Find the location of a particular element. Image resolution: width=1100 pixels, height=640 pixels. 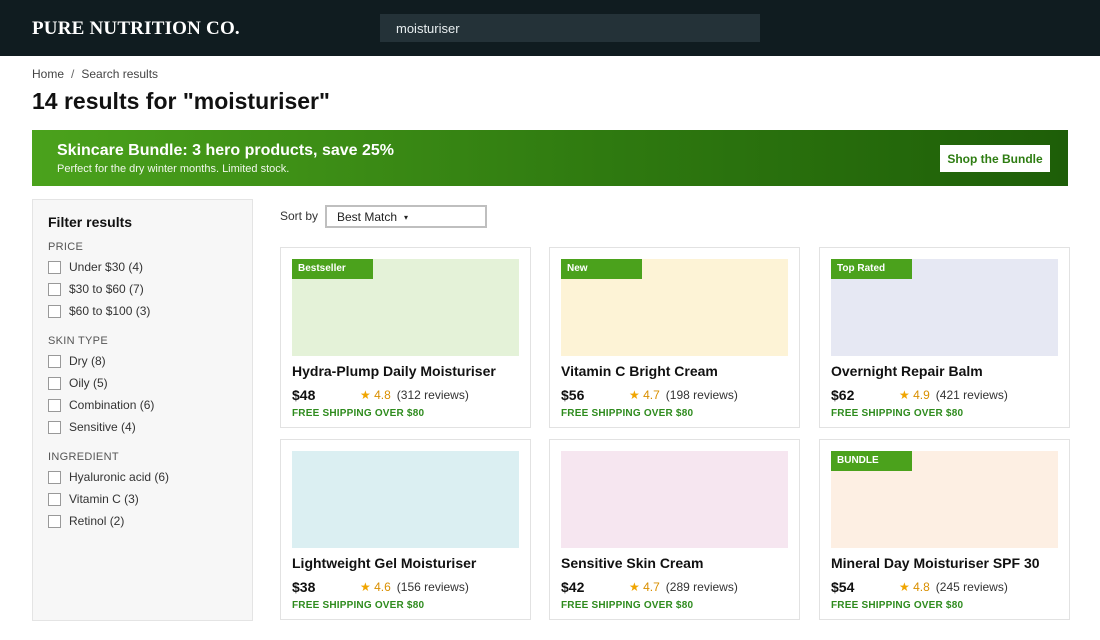

rating-value: 4.9 is located at coordinates (921, 395).